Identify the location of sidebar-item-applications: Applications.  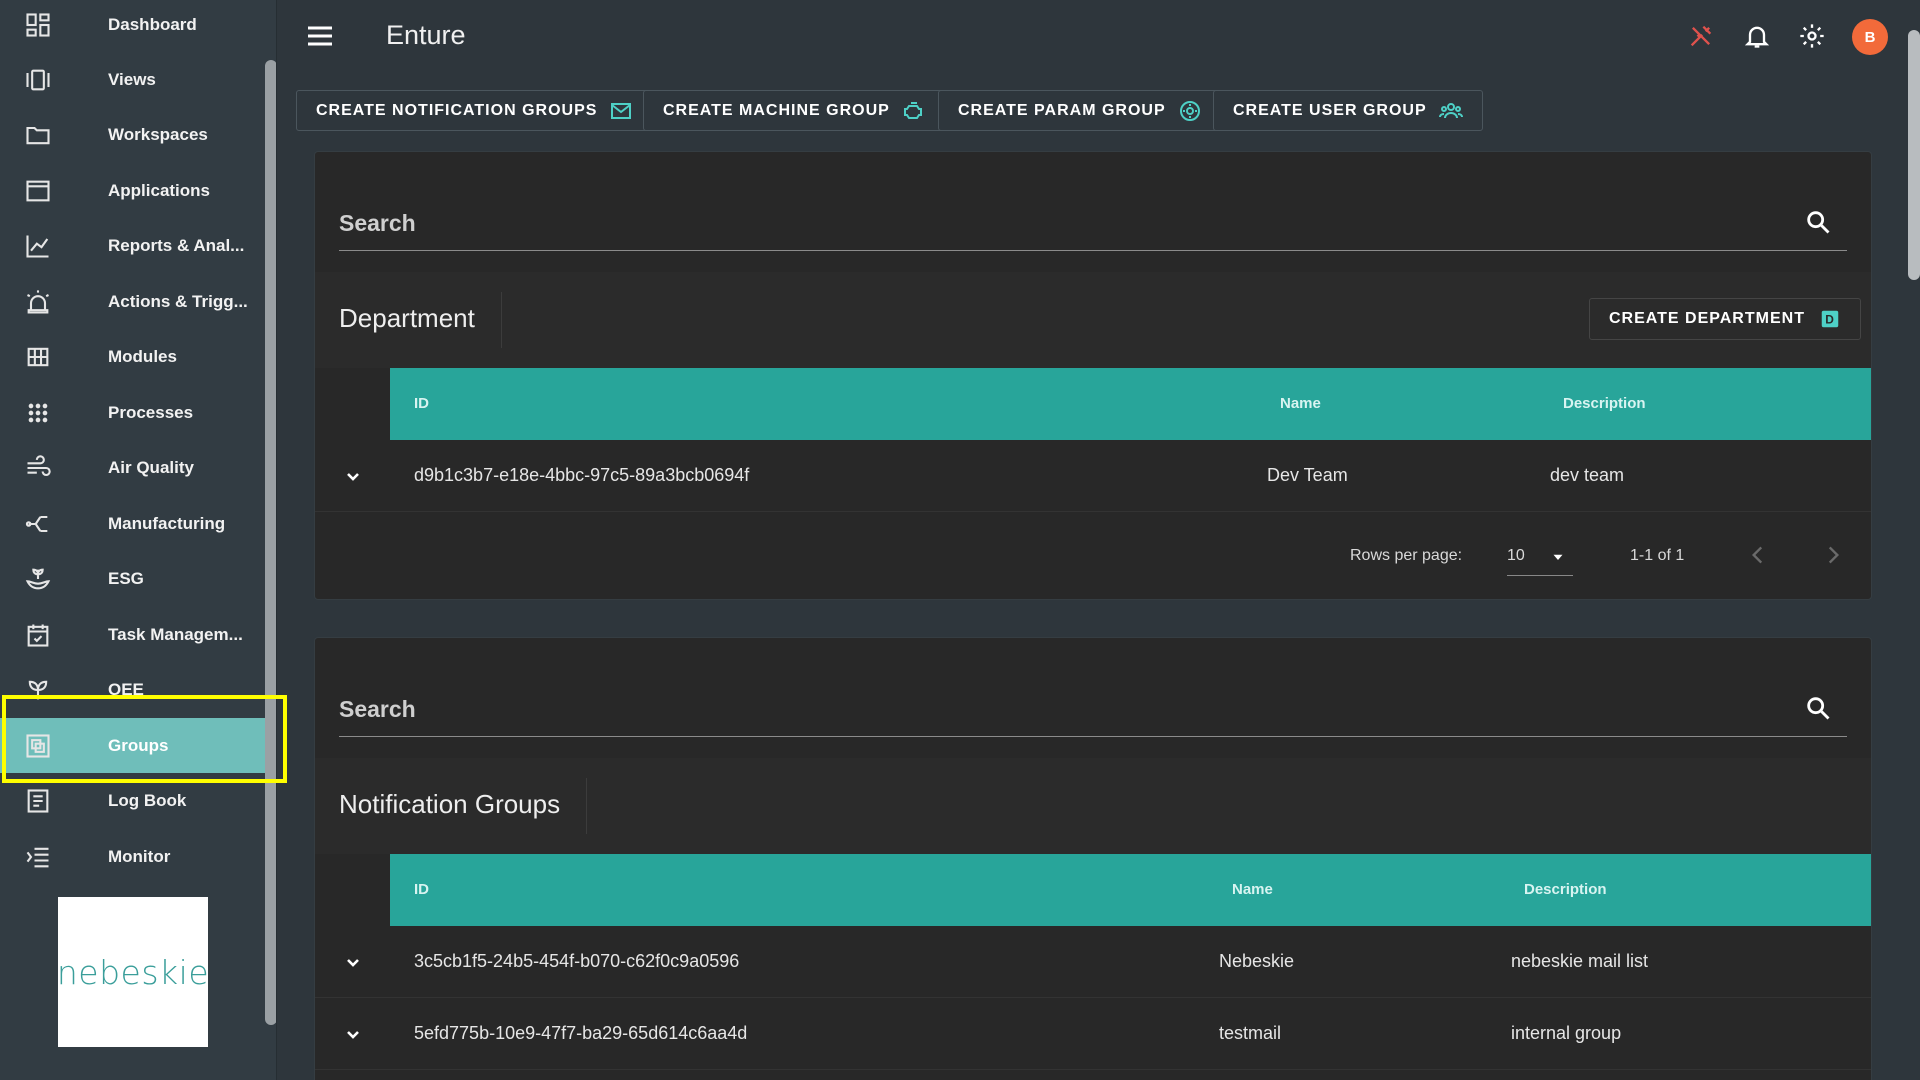
(136, 190).